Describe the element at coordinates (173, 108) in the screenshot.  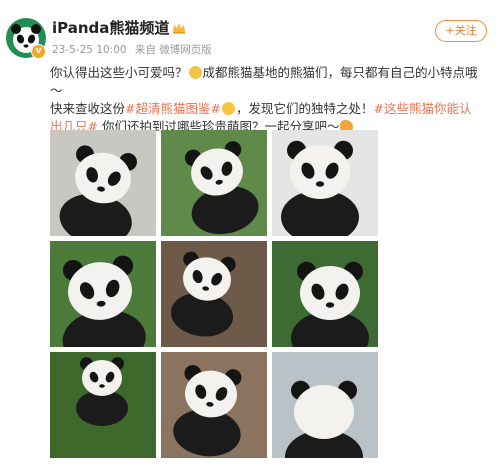
I see `hashtag-link: #超清熊猫图鉴#` at that location.